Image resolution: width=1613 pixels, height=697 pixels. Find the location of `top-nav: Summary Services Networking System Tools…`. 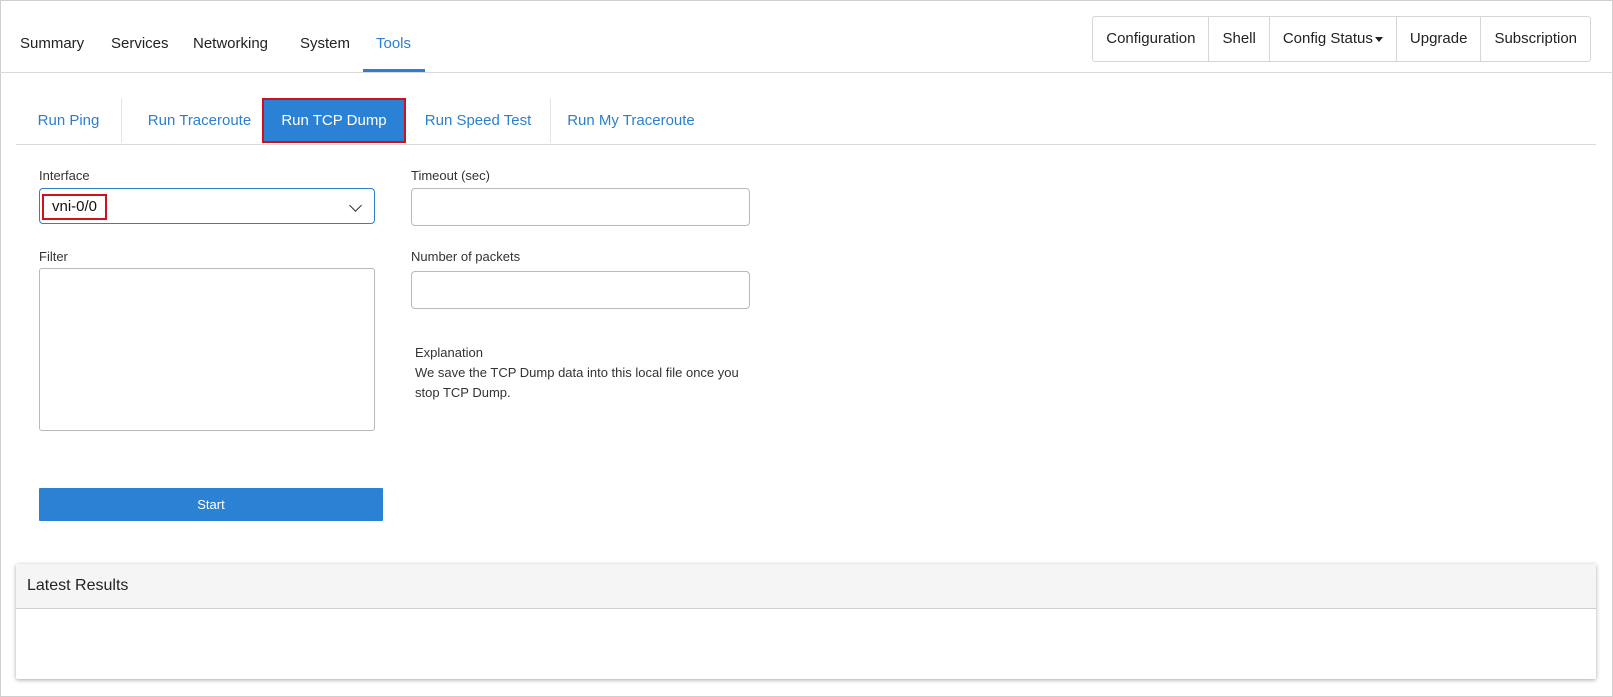

top-nav: Summary Services Networking System Tools… is located at coordinates (806, 36).